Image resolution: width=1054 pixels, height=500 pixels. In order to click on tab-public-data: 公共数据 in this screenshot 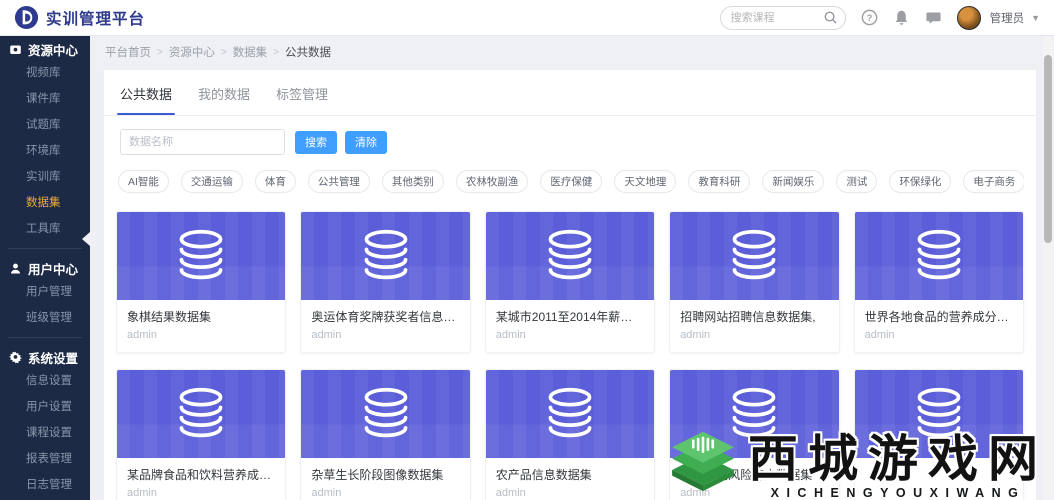, I will do `click(146, 99)`.